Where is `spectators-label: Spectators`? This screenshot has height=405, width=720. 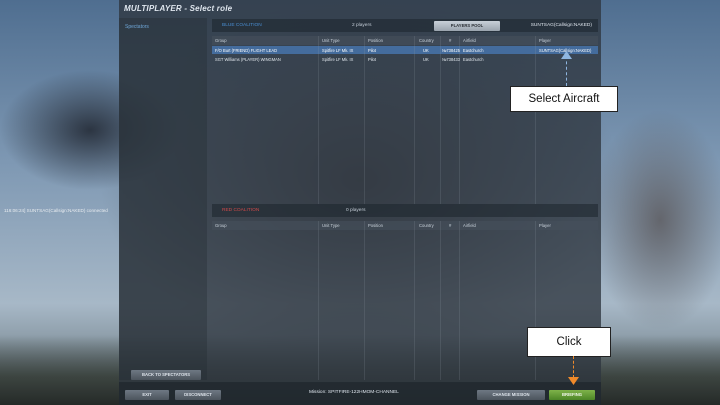 spectators-label: Spectators is located at coordinates (137, 27).